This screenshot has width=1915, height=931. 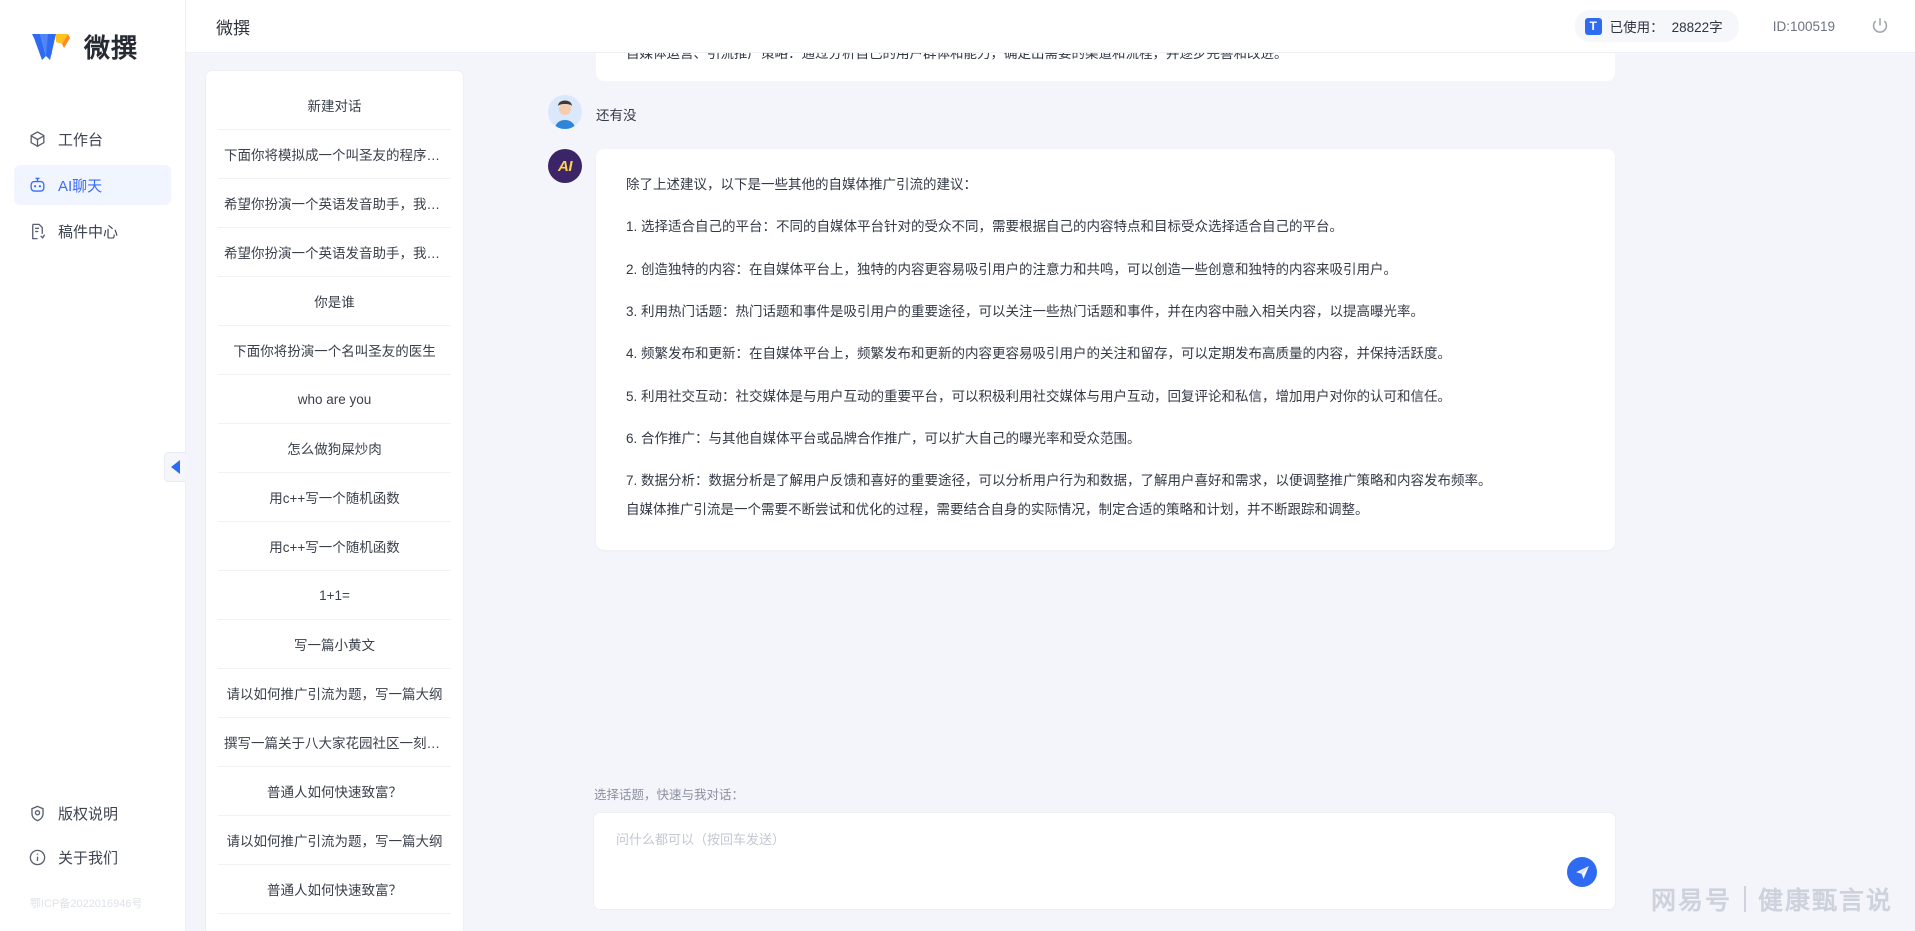 I want to click on message-input, so click(x=1104, y=861).